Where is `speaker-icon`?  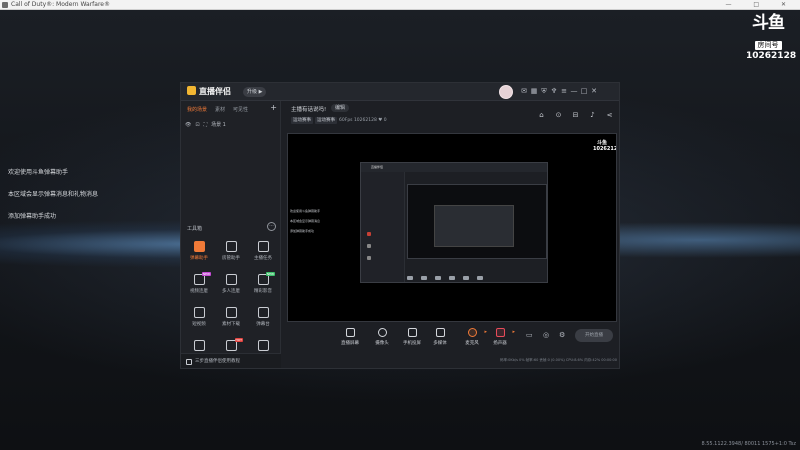
speaker-icon is located at coordinates (500, 332).